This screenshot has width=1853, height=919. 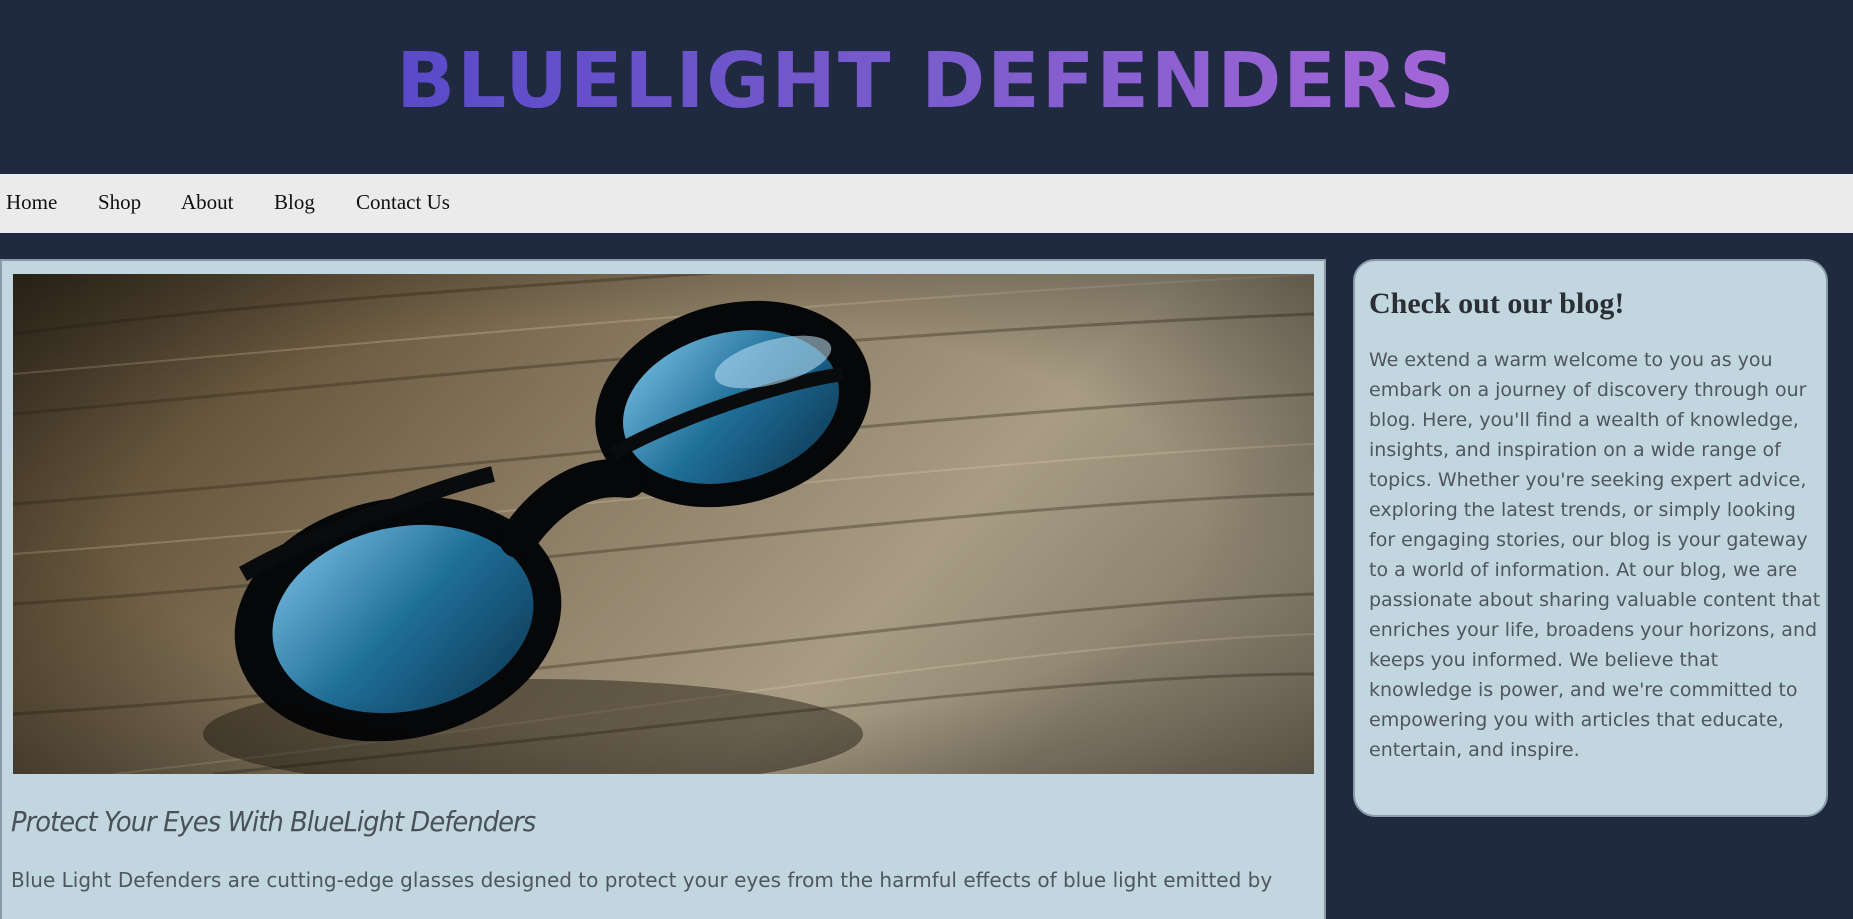 I want to click on nav-item-shop: Shop, so click(x=119, y=202).